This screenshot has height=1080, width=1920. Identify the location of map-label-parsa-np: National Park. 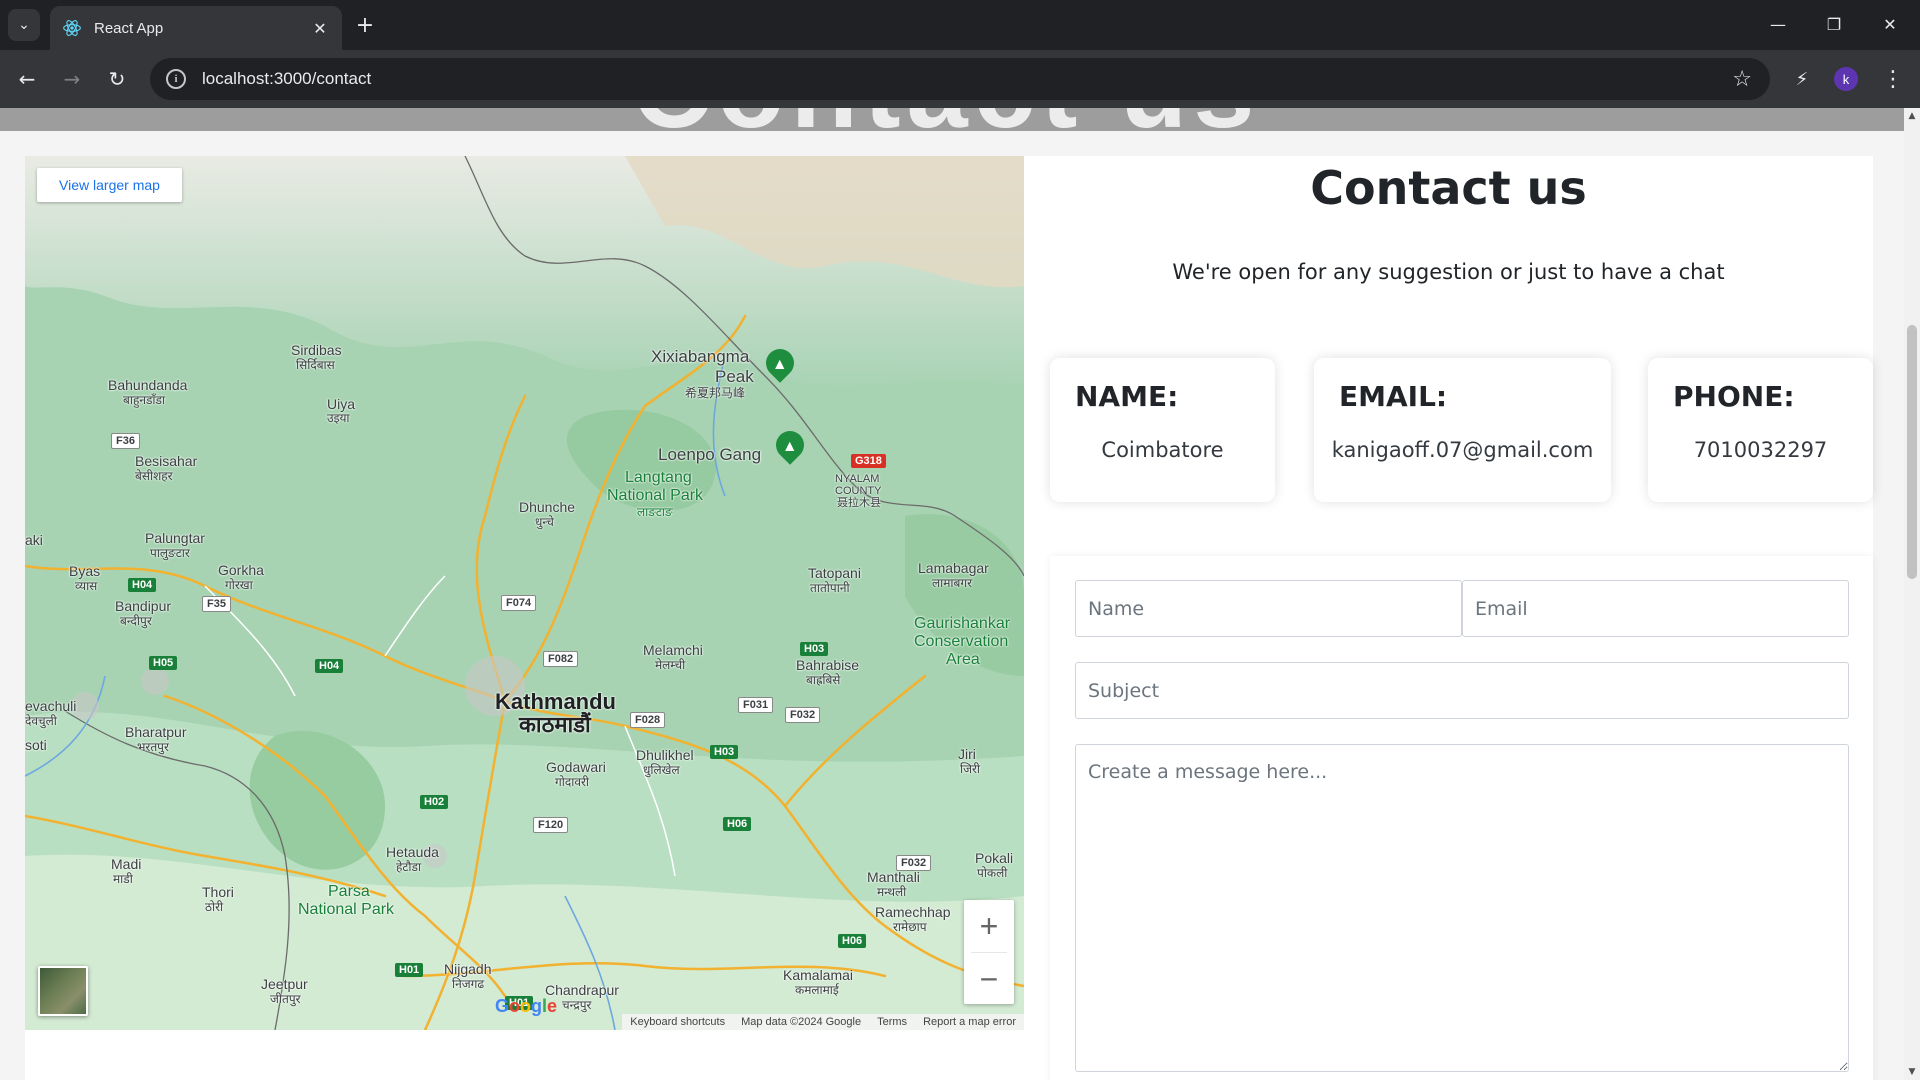
(346, 909).